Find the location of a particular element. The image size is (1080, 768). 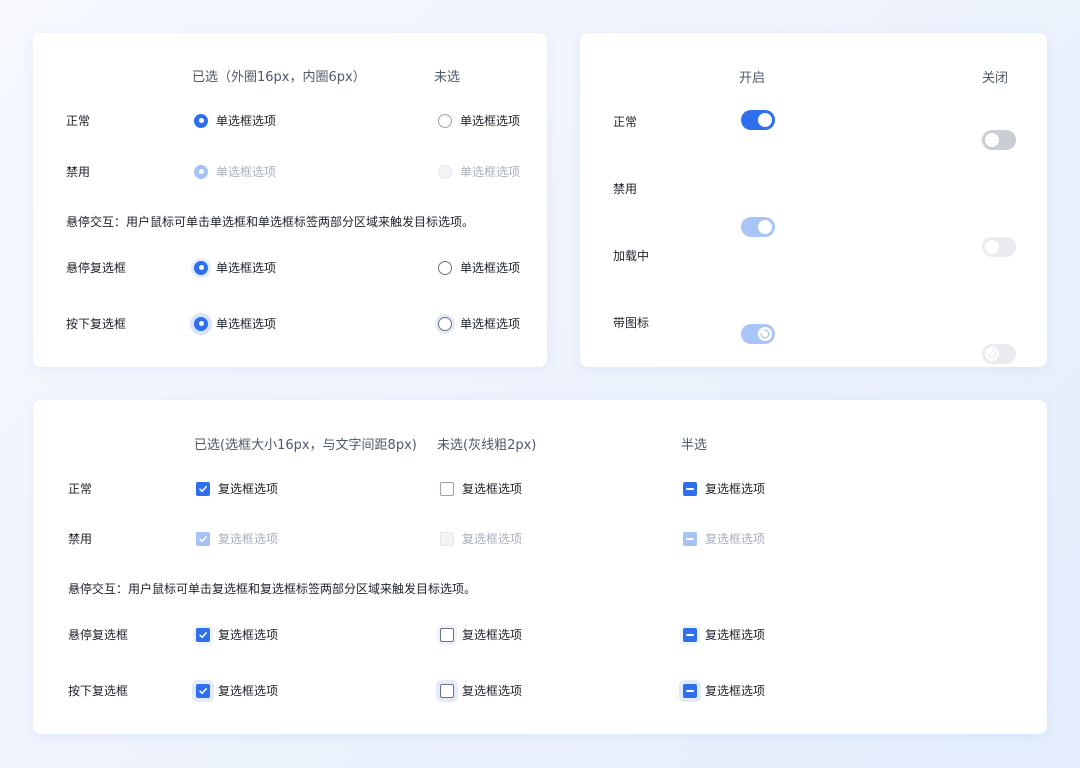

checkbox-unchecked-disabled is located at coordinates (447, 538).